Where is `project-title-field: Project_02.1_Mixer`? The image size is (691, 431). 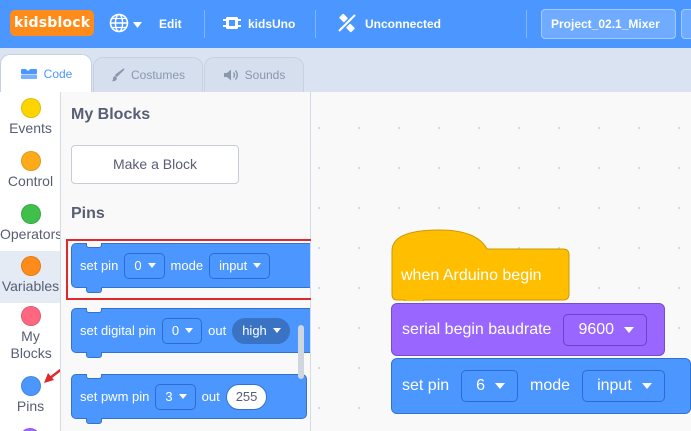 project-title-field: Project_02.1_Mixer is located at coordinates (608, 24).